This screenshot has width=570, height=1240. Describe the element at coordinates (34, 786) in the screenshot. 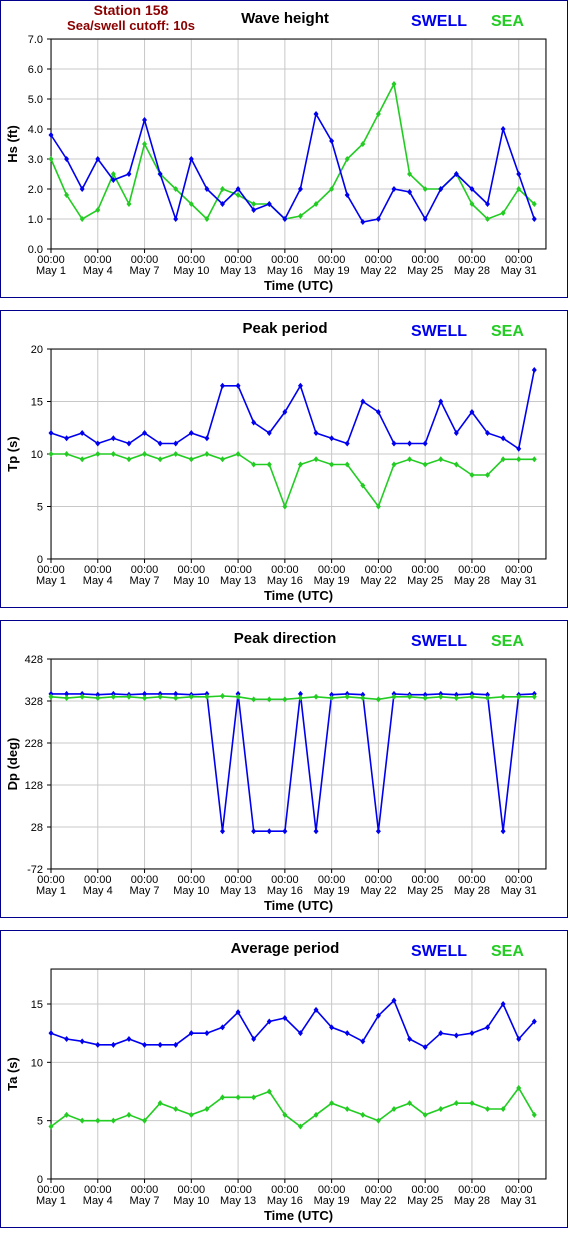

I see `y-tick-label: 128` at that location.